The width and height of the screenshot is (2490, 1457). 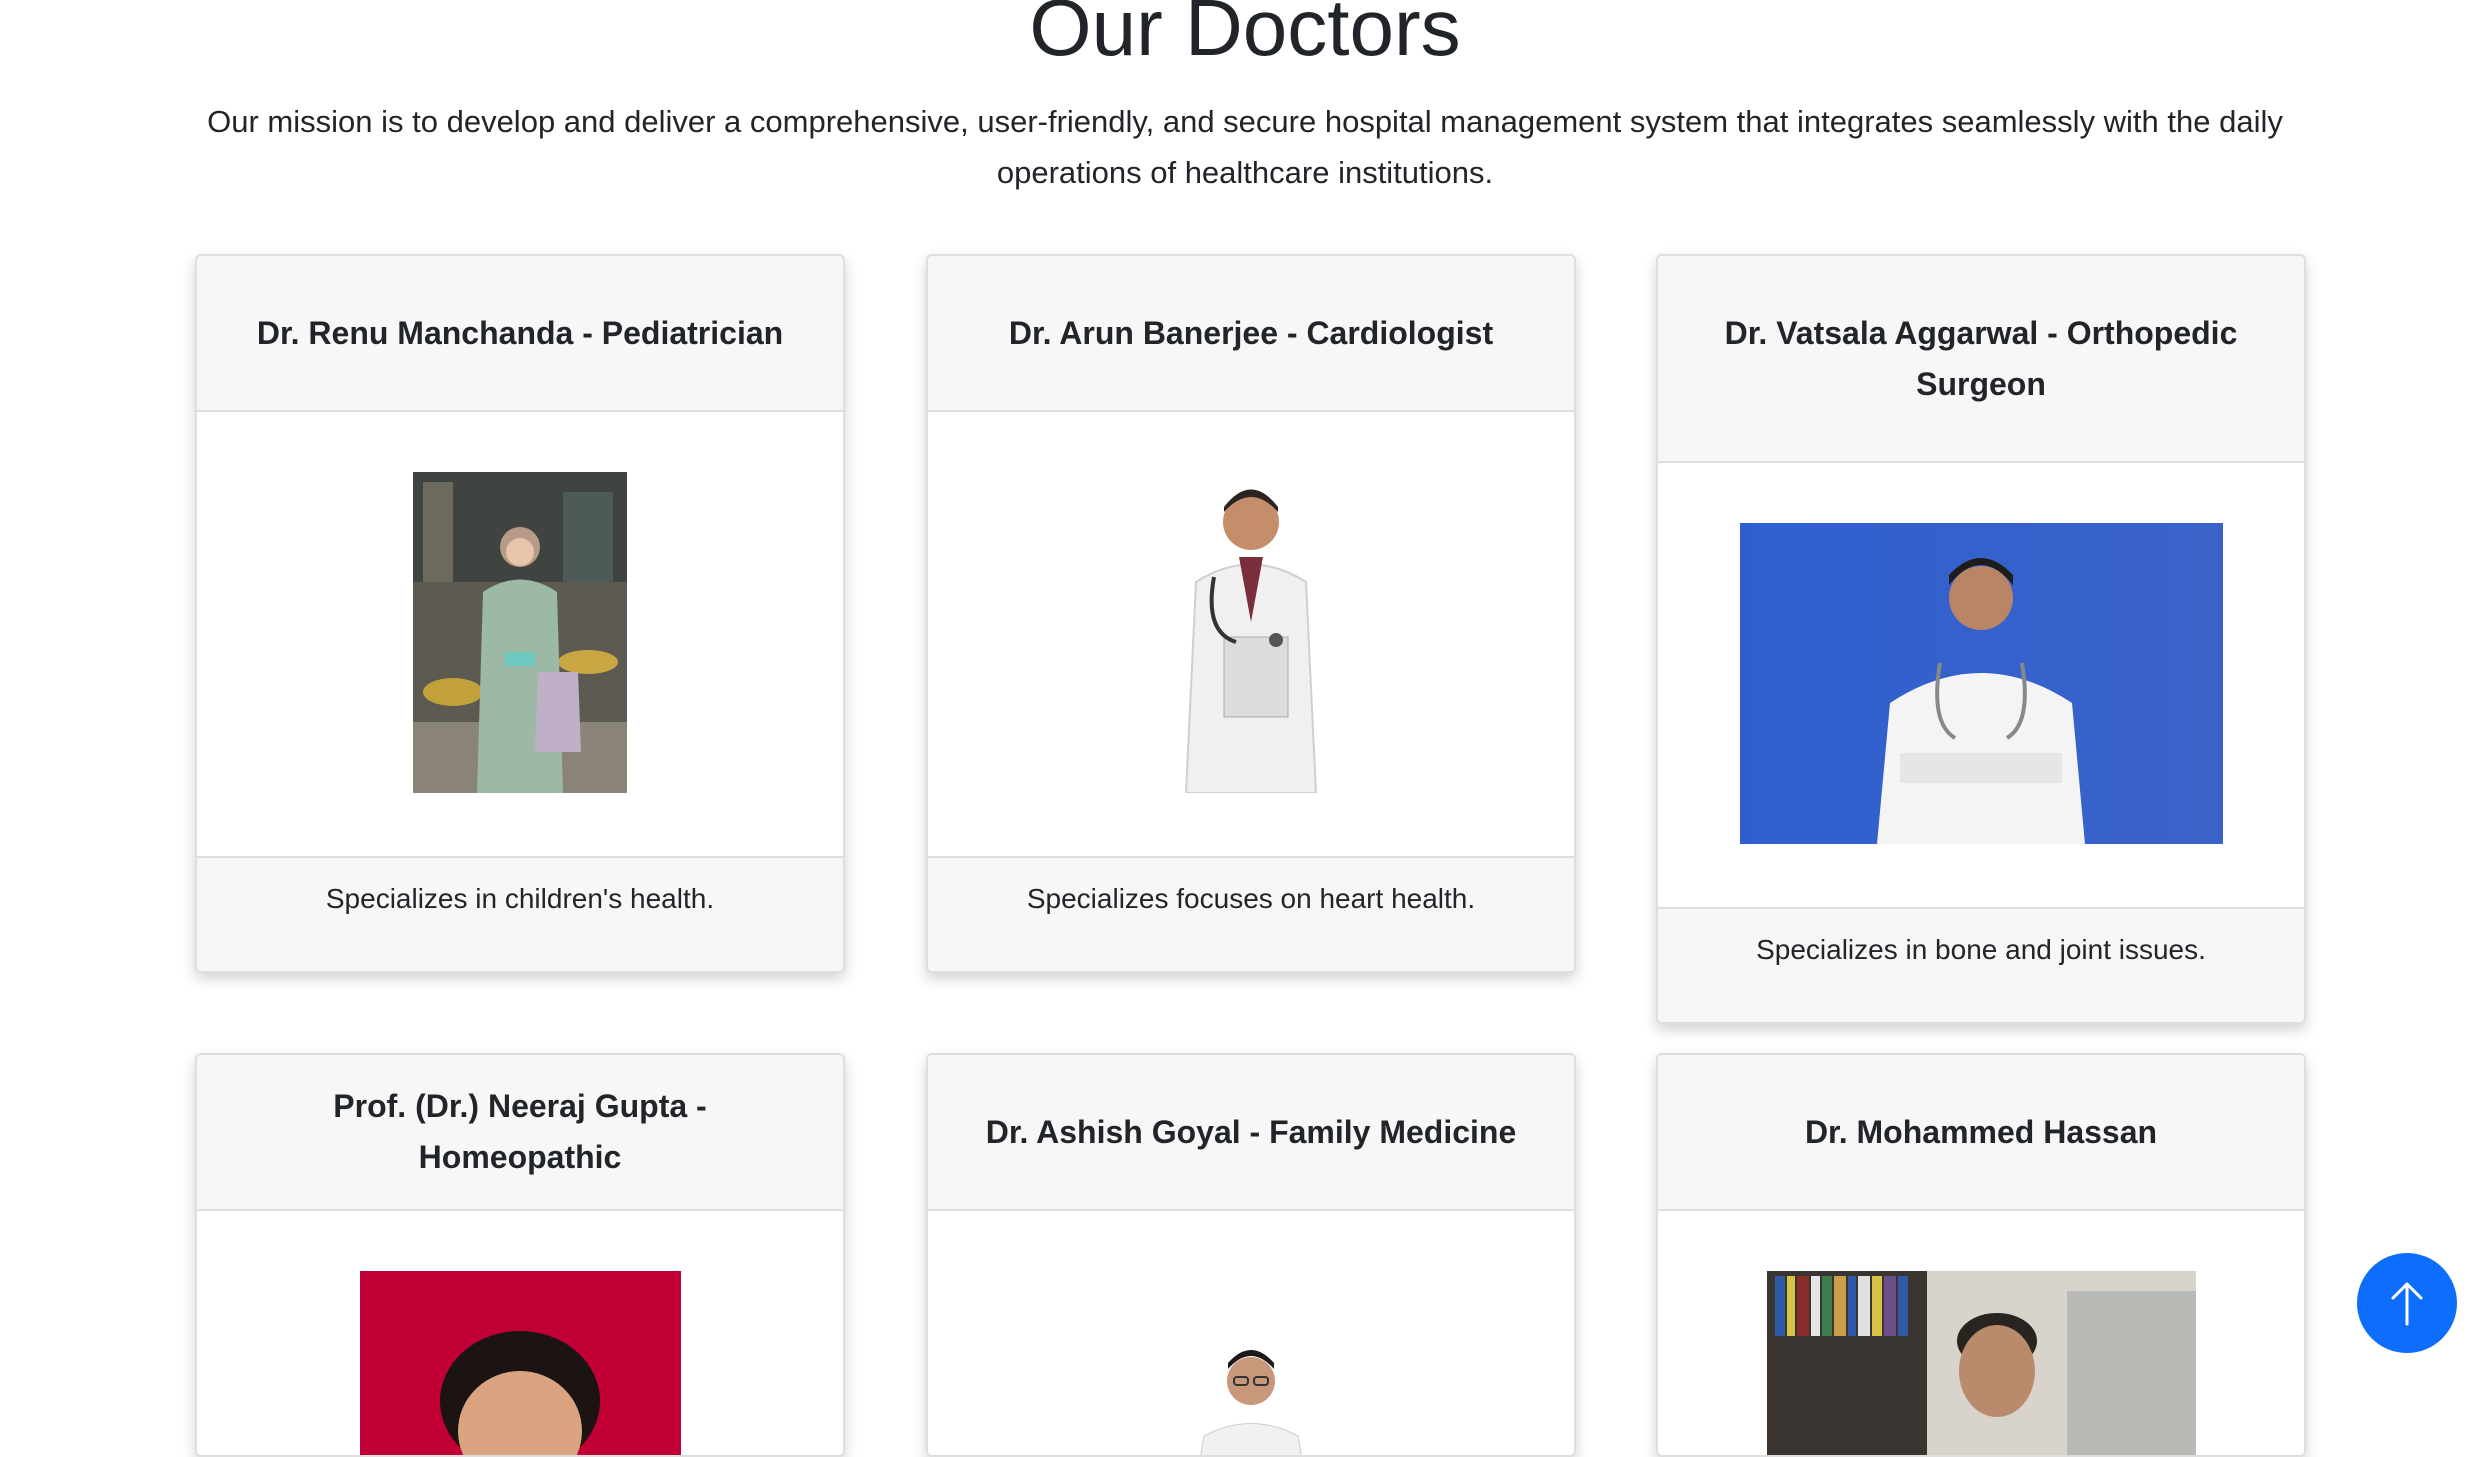 I want to click on scroll-to-top-button, so click(x=2407, y=1303).